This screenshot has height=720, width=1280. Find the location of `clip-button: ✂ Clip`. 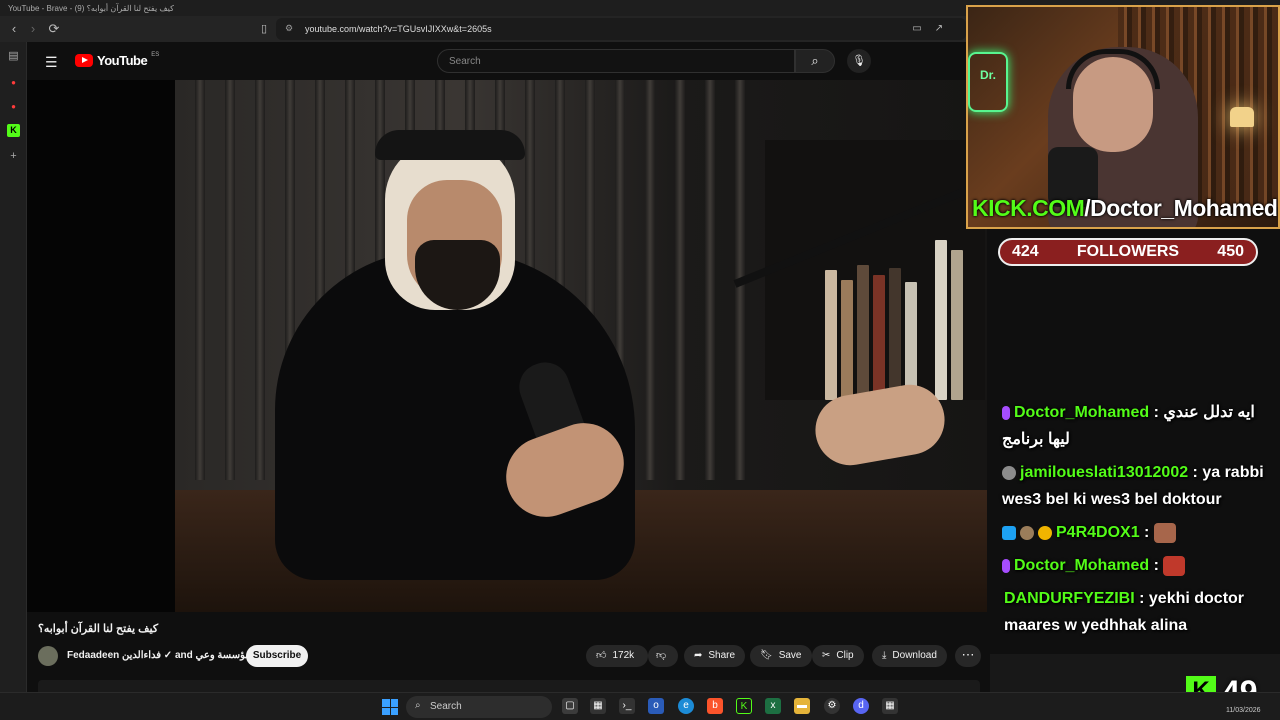

clip-button: ✂ Clip is located at coordinates (838, 656).